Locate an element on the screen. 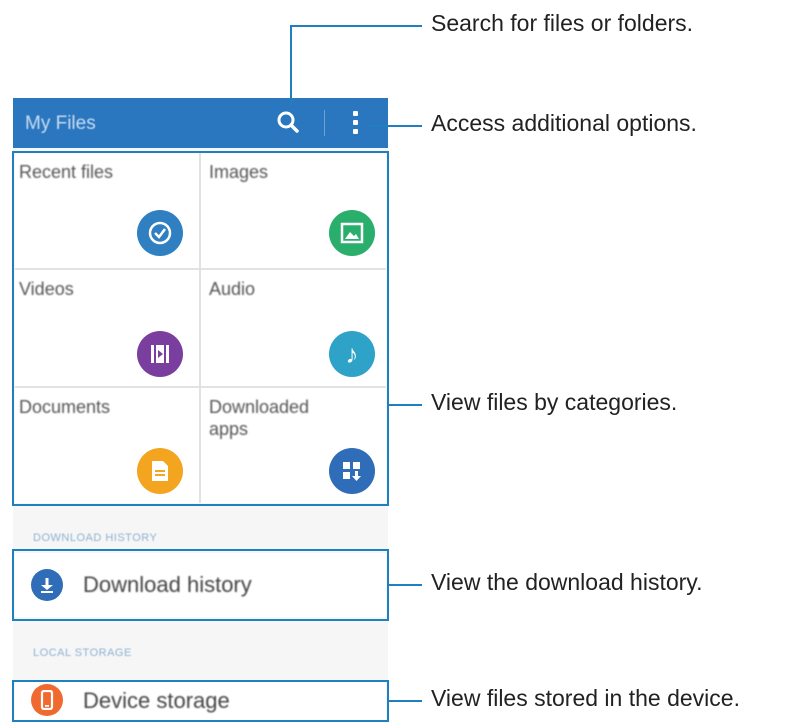 The image size is (812, 722). categories-callout: View files by categories. is located at coordinates (554, 402).